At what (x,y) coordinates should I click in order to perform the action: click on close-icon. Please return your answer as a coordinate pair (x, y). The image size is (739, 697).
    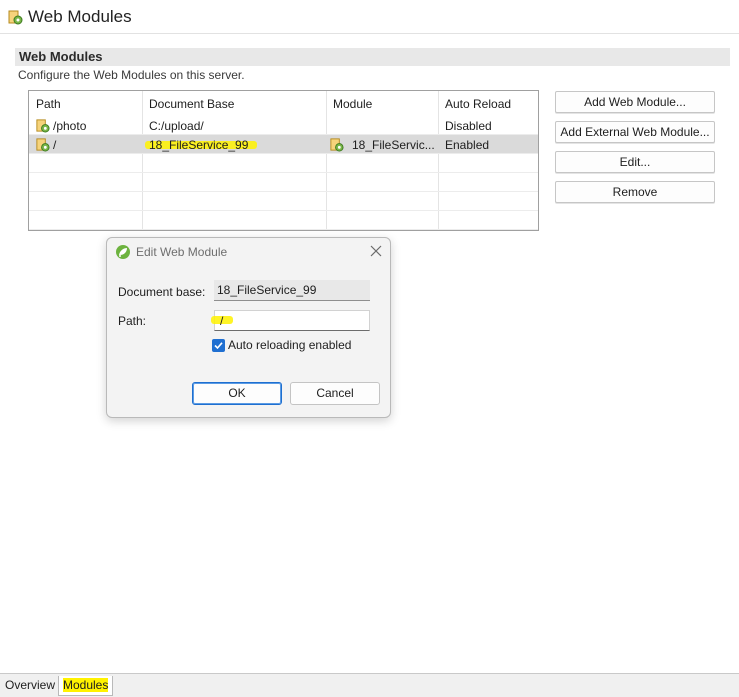
    Looking at the image, I should click on (376, 251).